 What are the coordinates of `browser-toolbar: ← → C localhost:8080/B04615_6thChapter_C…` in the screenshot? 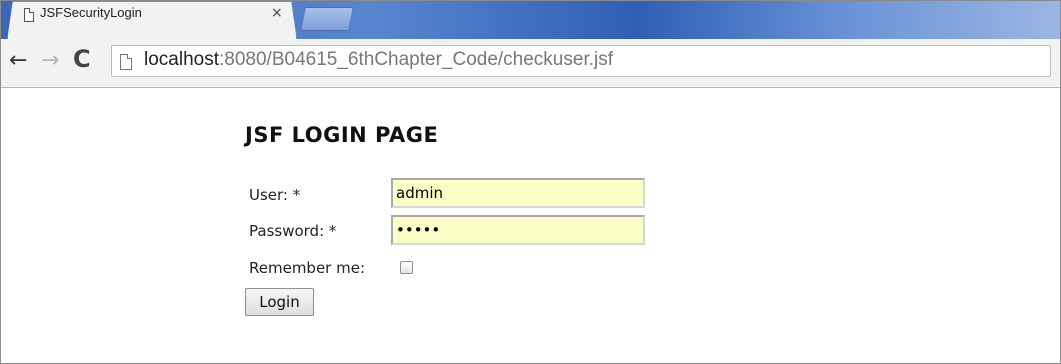 It's located at (530, 63).